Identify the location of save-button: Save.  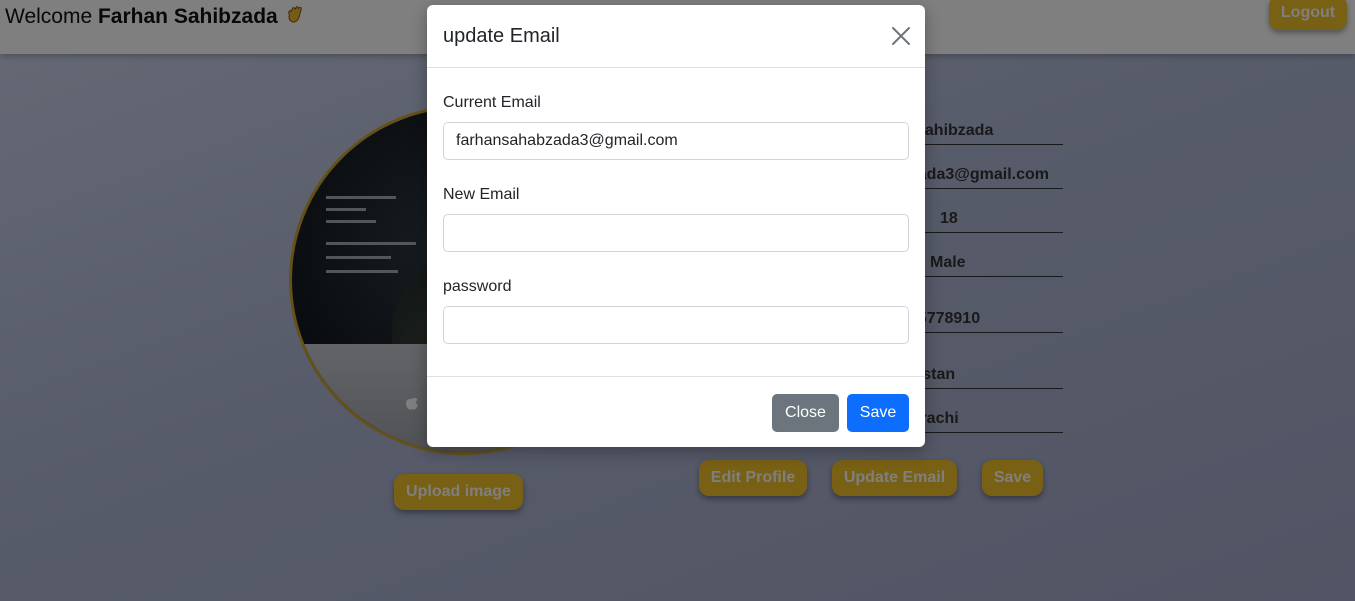
(878, 413).